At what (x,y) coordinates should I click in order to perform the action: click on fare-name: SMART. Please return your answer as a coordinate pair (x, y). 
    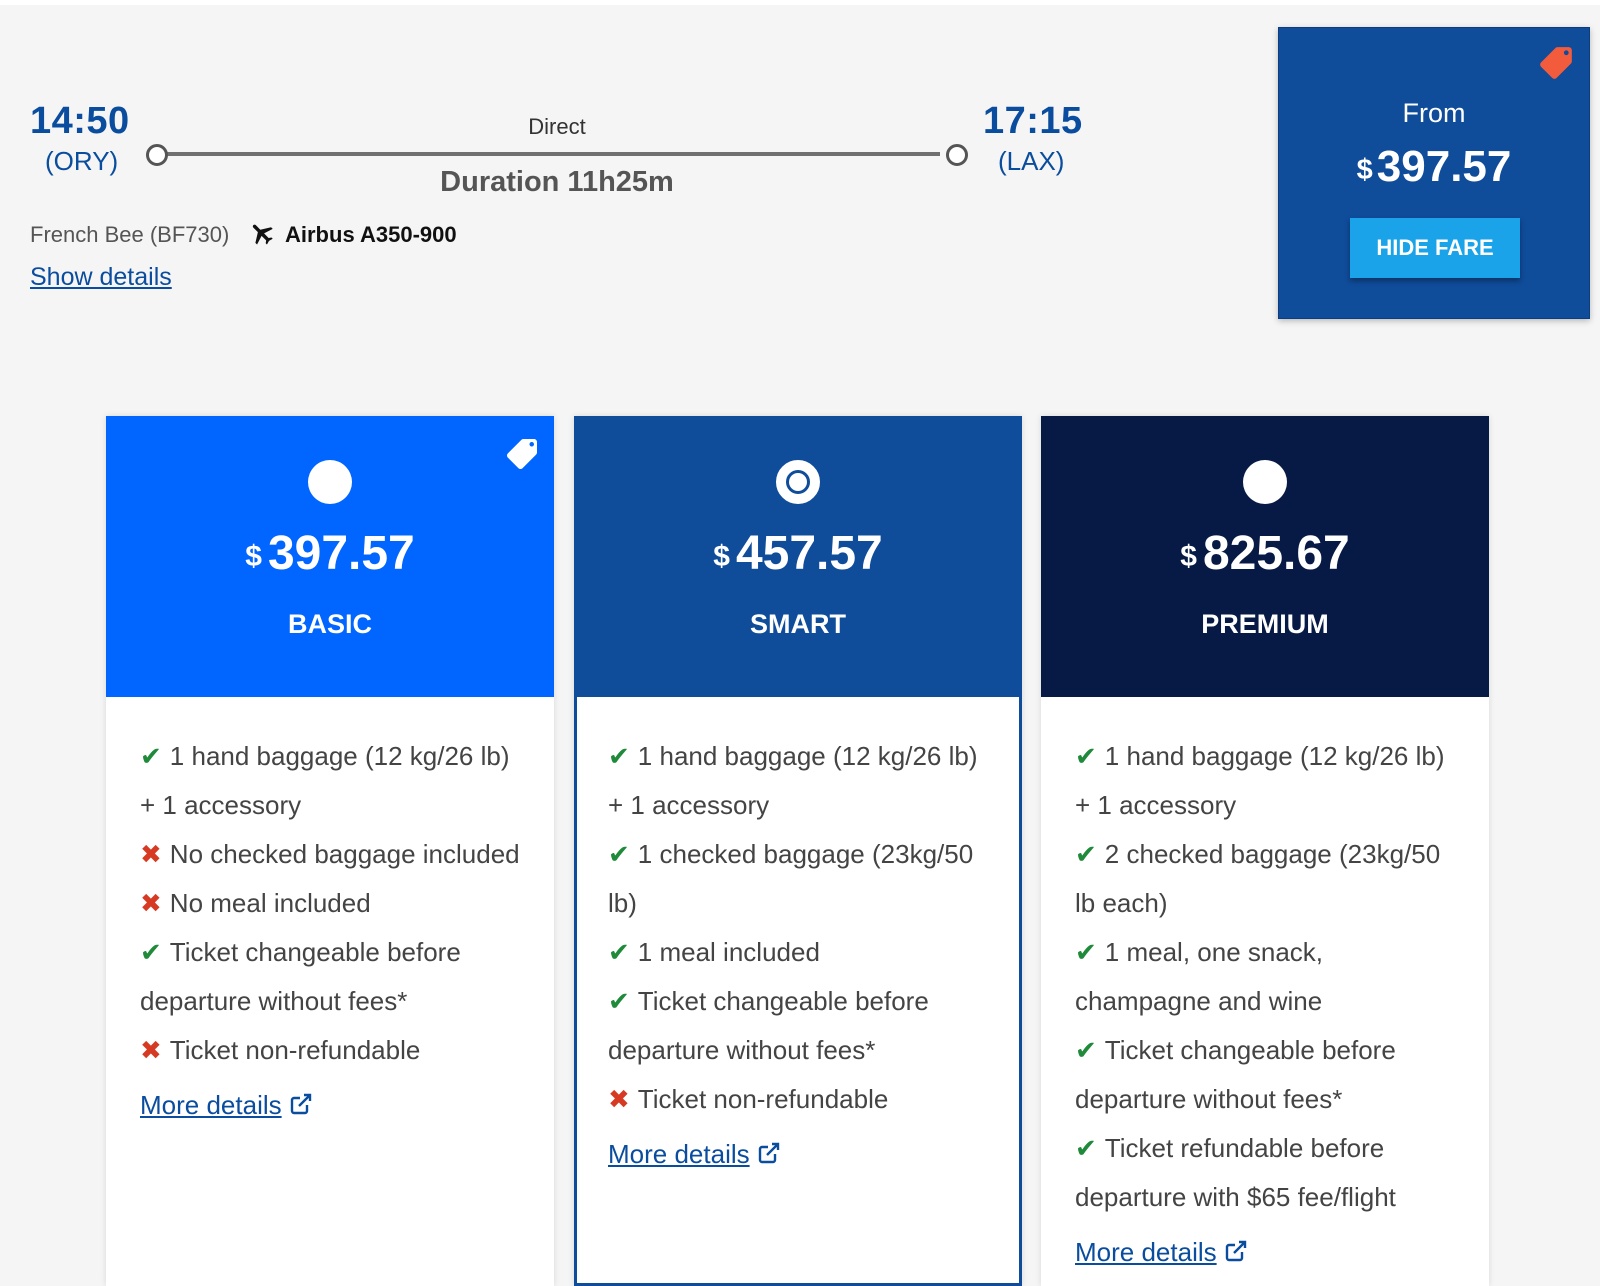
    Looking at the image, I should click on (798, 624).